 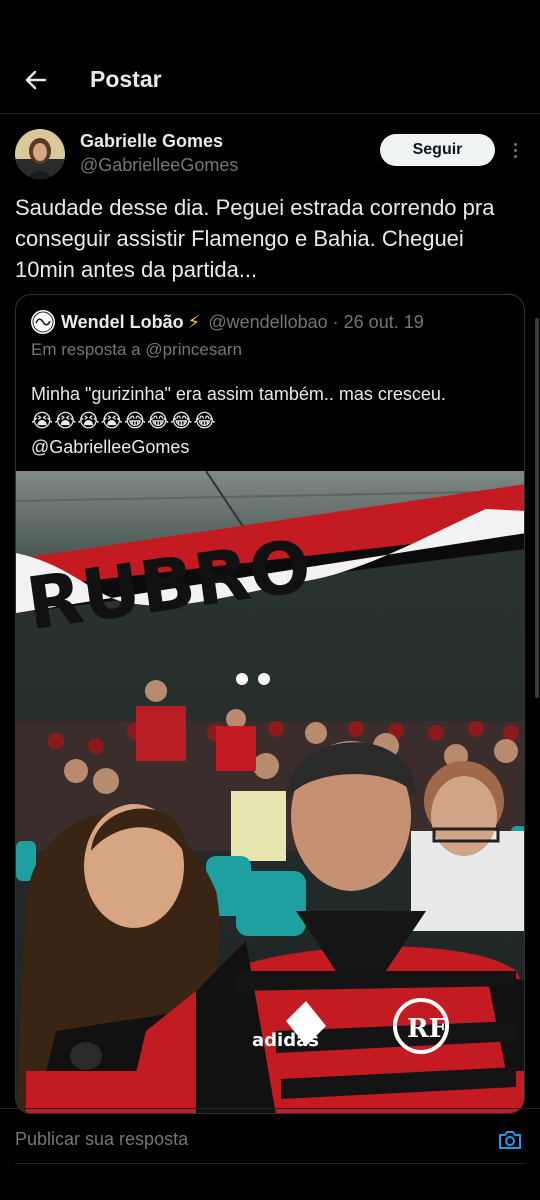 What do you see at coordinates (270, 1163) in the screenshot?
I see `divider` at bounding box center [270, 1163].